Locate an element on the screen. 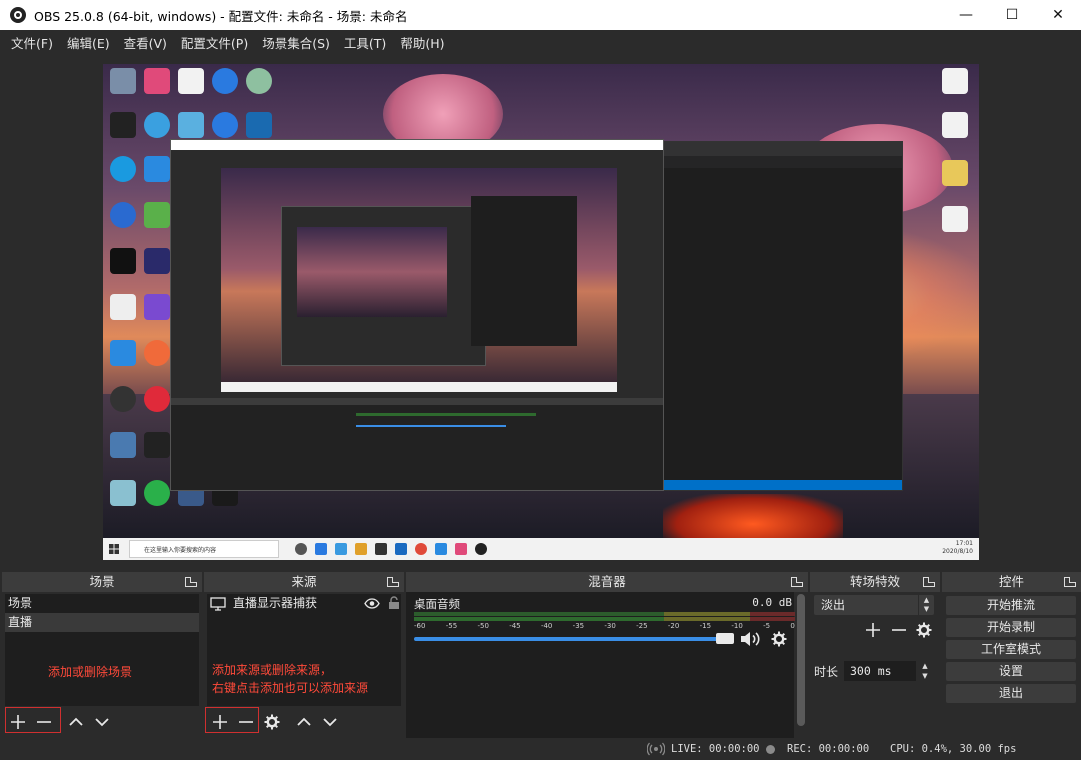  volume-slider-track is located at coordinates (569, 639).